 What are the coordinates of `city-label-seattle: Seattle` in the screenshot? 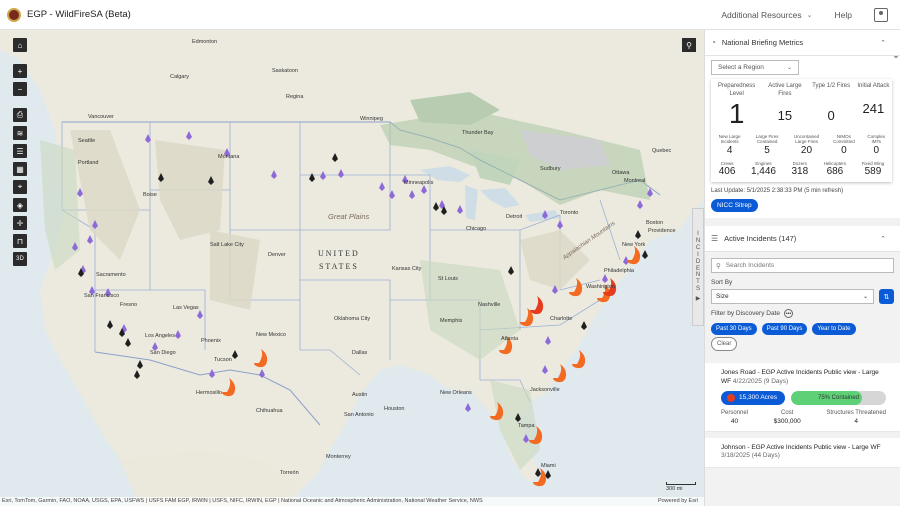 It's located at (87, 141).